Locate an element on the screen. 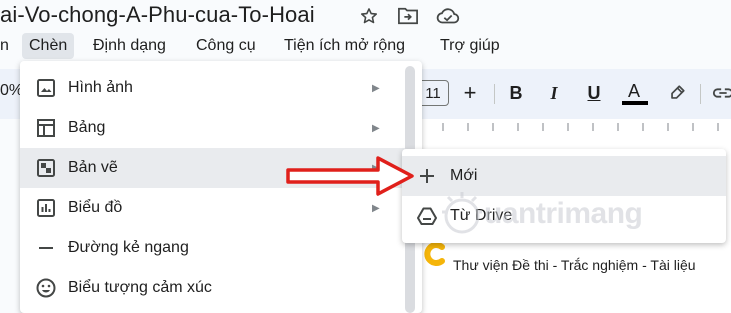 The height and width of the screenshot is (313, 731). drawing-submenu-item-from-drive: Từ Drive is located at coordinates (564, 216).